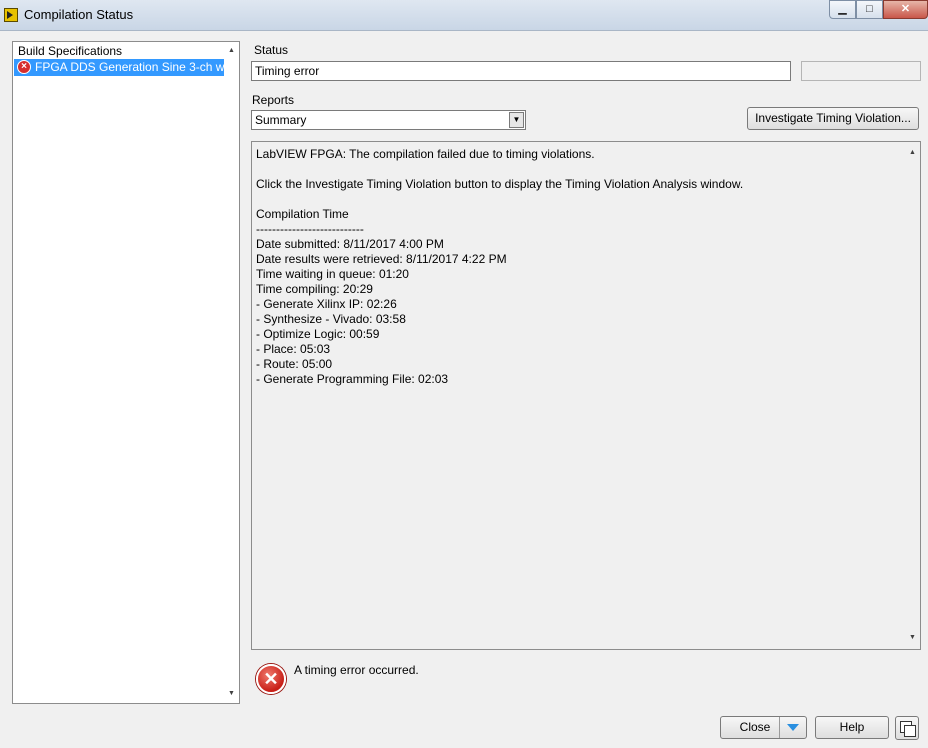 The height and width of the screenshot is (748, 928). Describe the element at coordinates (331, 319) in the screenshot. I see `report-line: - Synthesize - Vivado: 03:58` at that location.